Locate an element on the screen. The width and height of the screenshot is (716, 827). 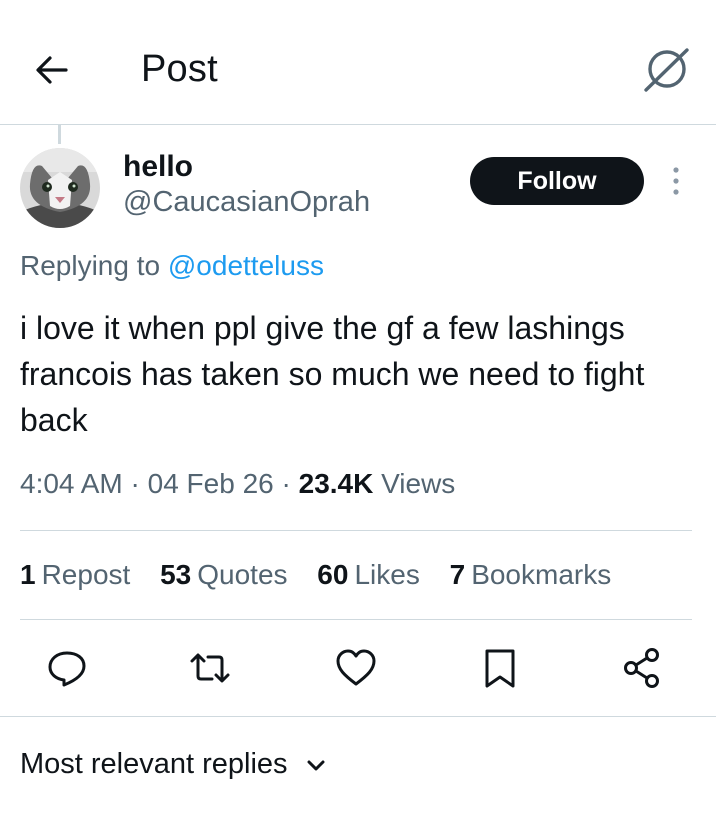
reply-button is located at coordinates (67, 668).